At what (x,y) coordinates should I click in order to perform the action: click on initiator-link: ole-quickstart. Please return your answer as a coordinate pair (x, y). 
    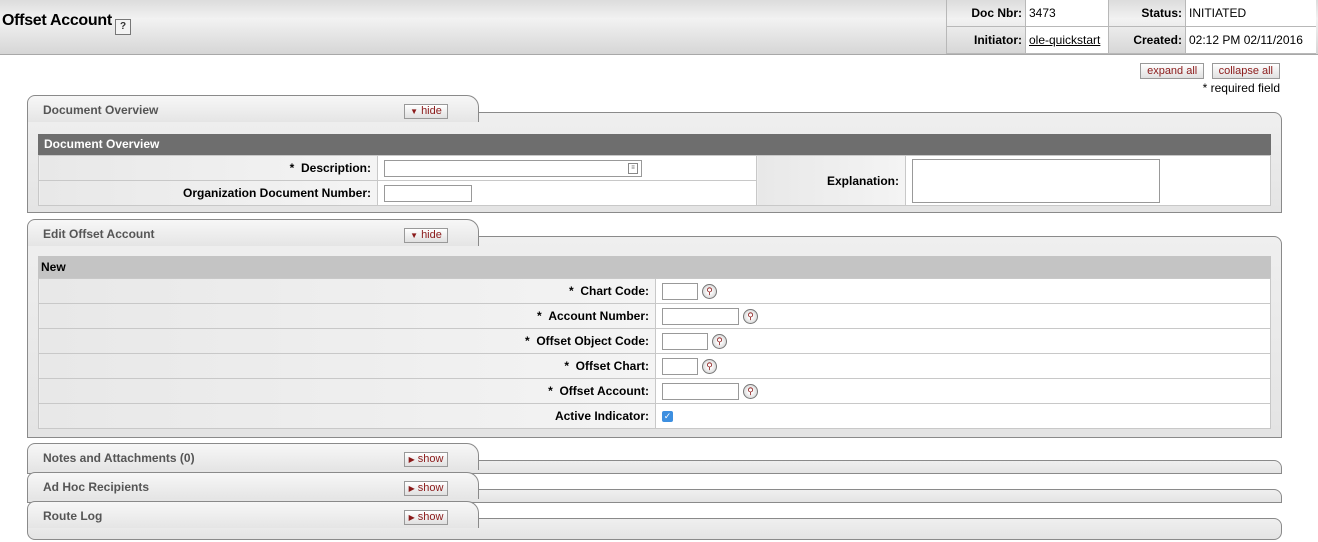
    Looking at the image, I should click on (1064, 40).